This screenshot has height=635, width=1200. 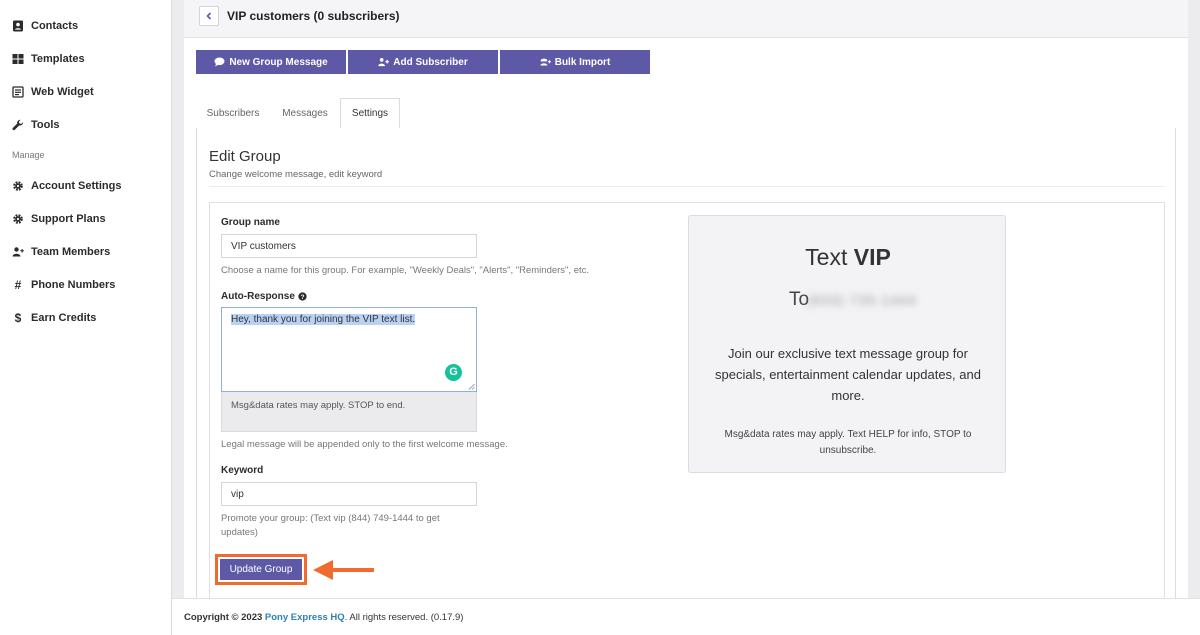 I want to click on footer-brand-link: Pony Express HQ, so click(x=305, y=617).